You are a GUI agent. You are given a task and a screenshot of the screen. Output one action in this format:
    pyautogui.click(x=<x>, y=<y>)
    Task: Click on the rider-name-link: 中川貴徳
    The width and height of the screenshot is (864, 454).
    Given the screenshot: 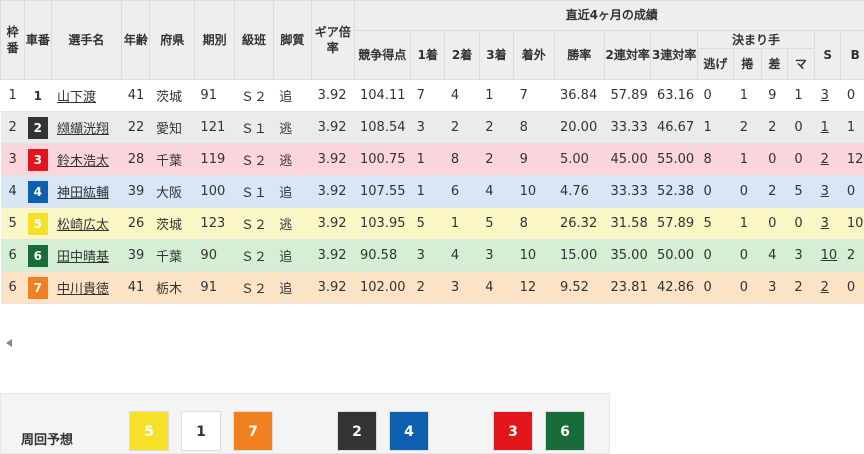 What is the action you would take?
    pyautogui.click(x=83, y=289)
    